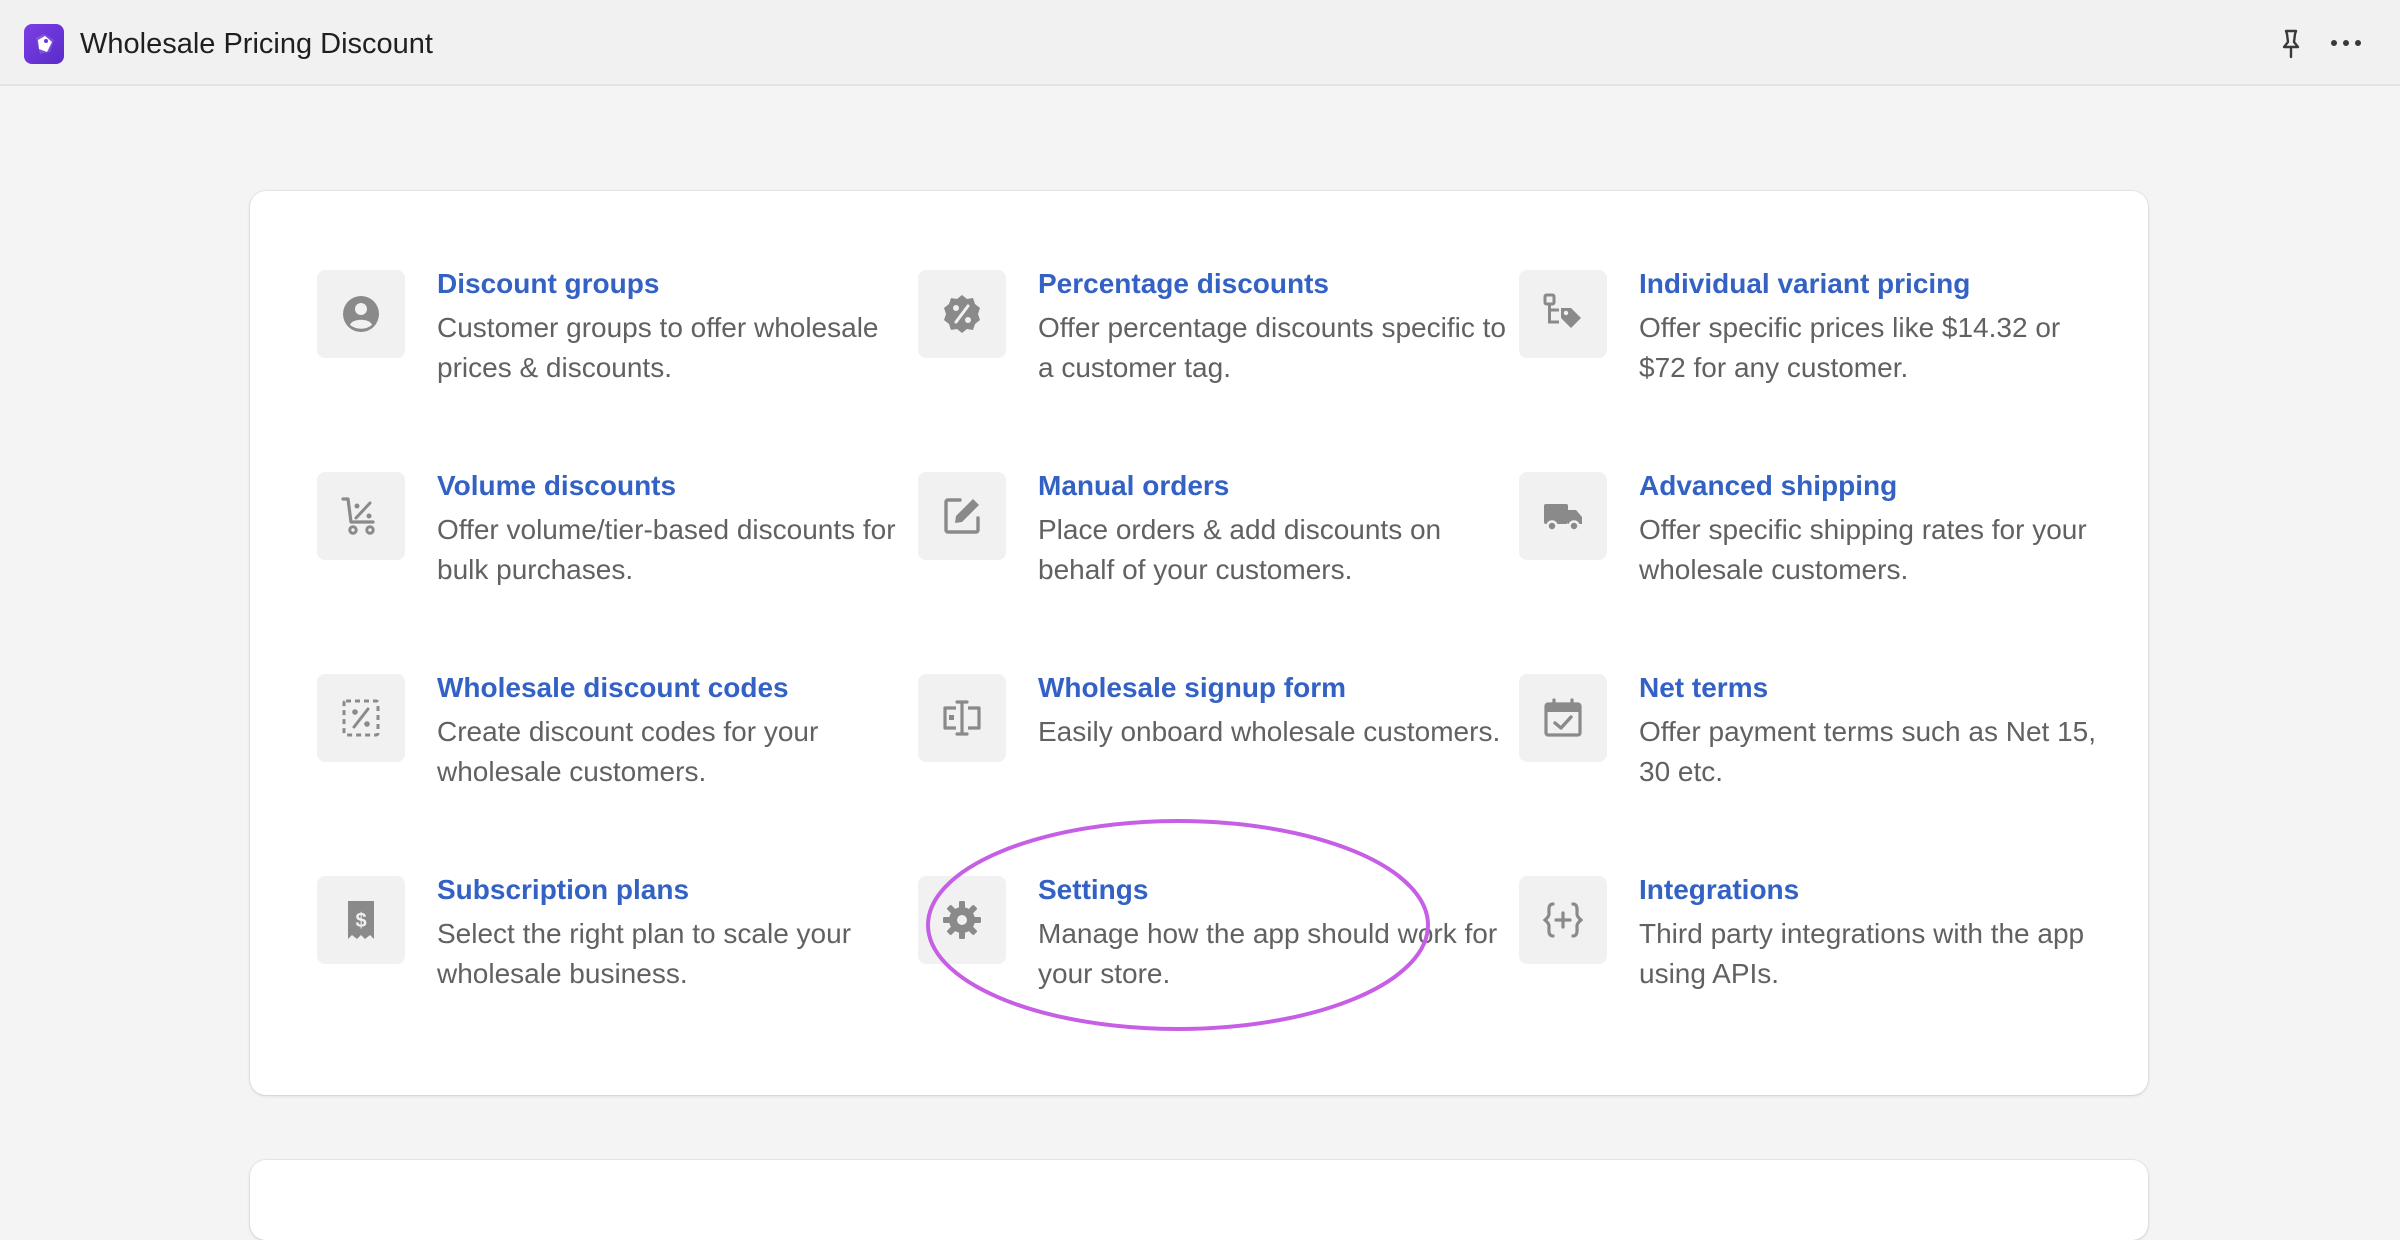  Describe the element at coordinates (1804, 284) in the screenshot. I see `feature-title: Individual variant pricing` at that location.